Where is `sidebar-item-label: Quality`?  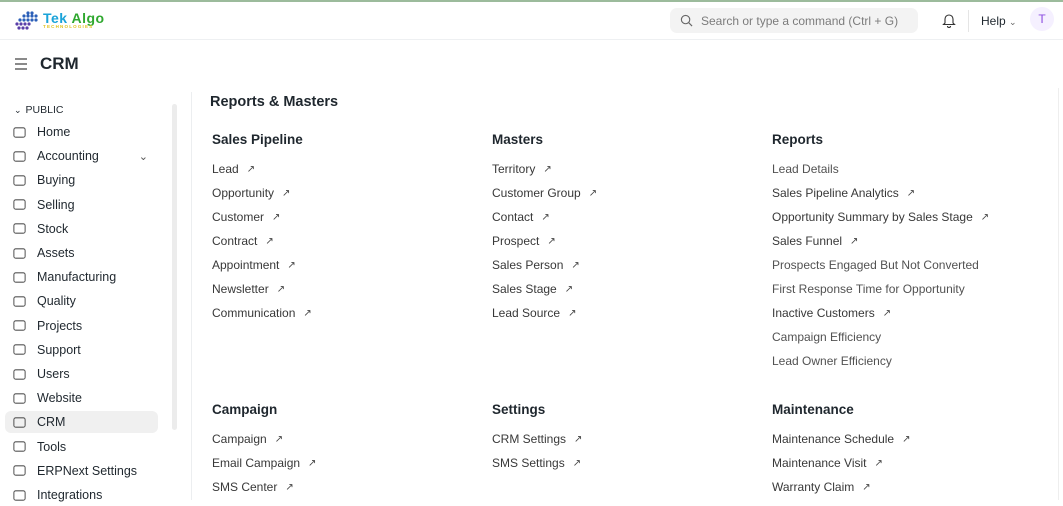 sidebar-item-label: Quality is located at coordinates (56, 301).